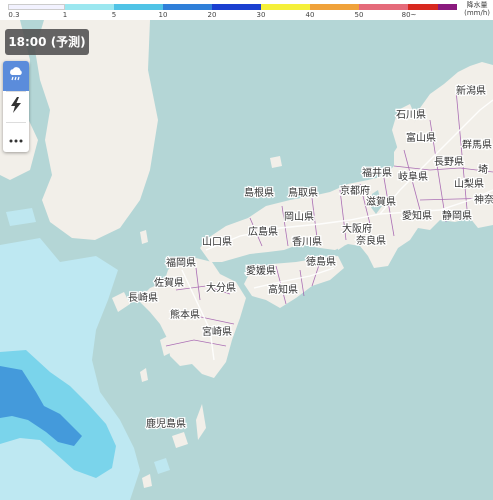  Describe the element at coordinates (212, 15) in the screenshot. I see `legend-tick: 20` at that location.